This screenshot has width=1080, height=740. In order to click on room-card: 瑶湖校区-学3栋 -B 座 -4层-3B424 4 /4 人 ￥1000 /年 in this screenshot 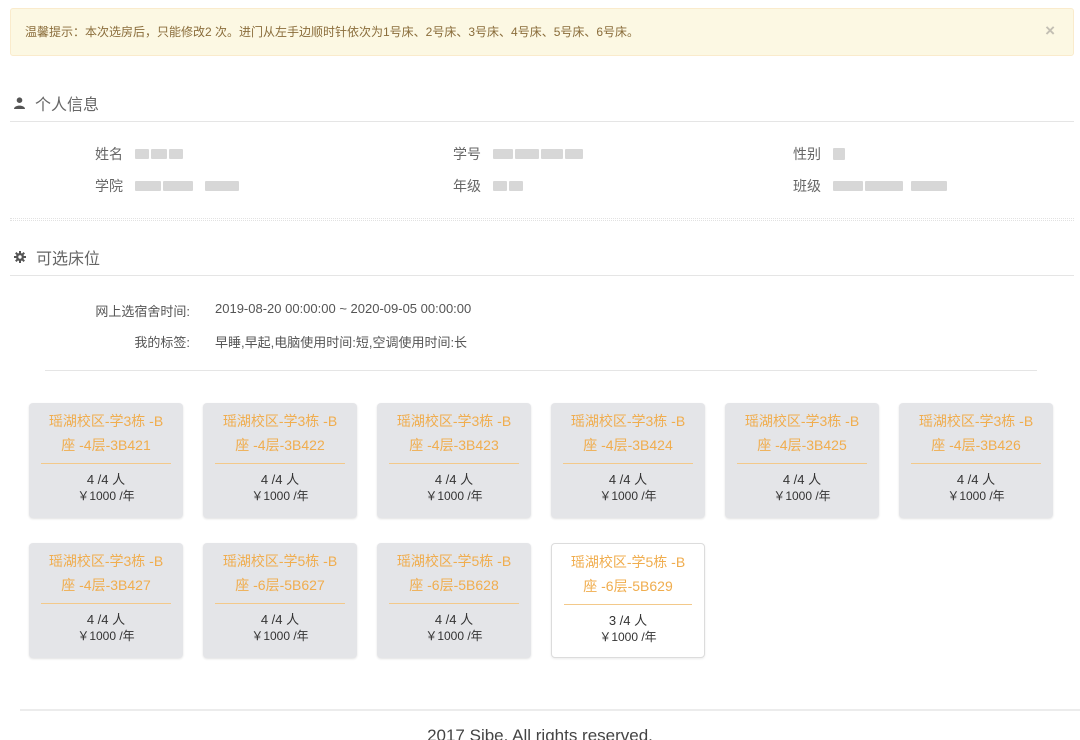, I will do `click(628, 460)`.